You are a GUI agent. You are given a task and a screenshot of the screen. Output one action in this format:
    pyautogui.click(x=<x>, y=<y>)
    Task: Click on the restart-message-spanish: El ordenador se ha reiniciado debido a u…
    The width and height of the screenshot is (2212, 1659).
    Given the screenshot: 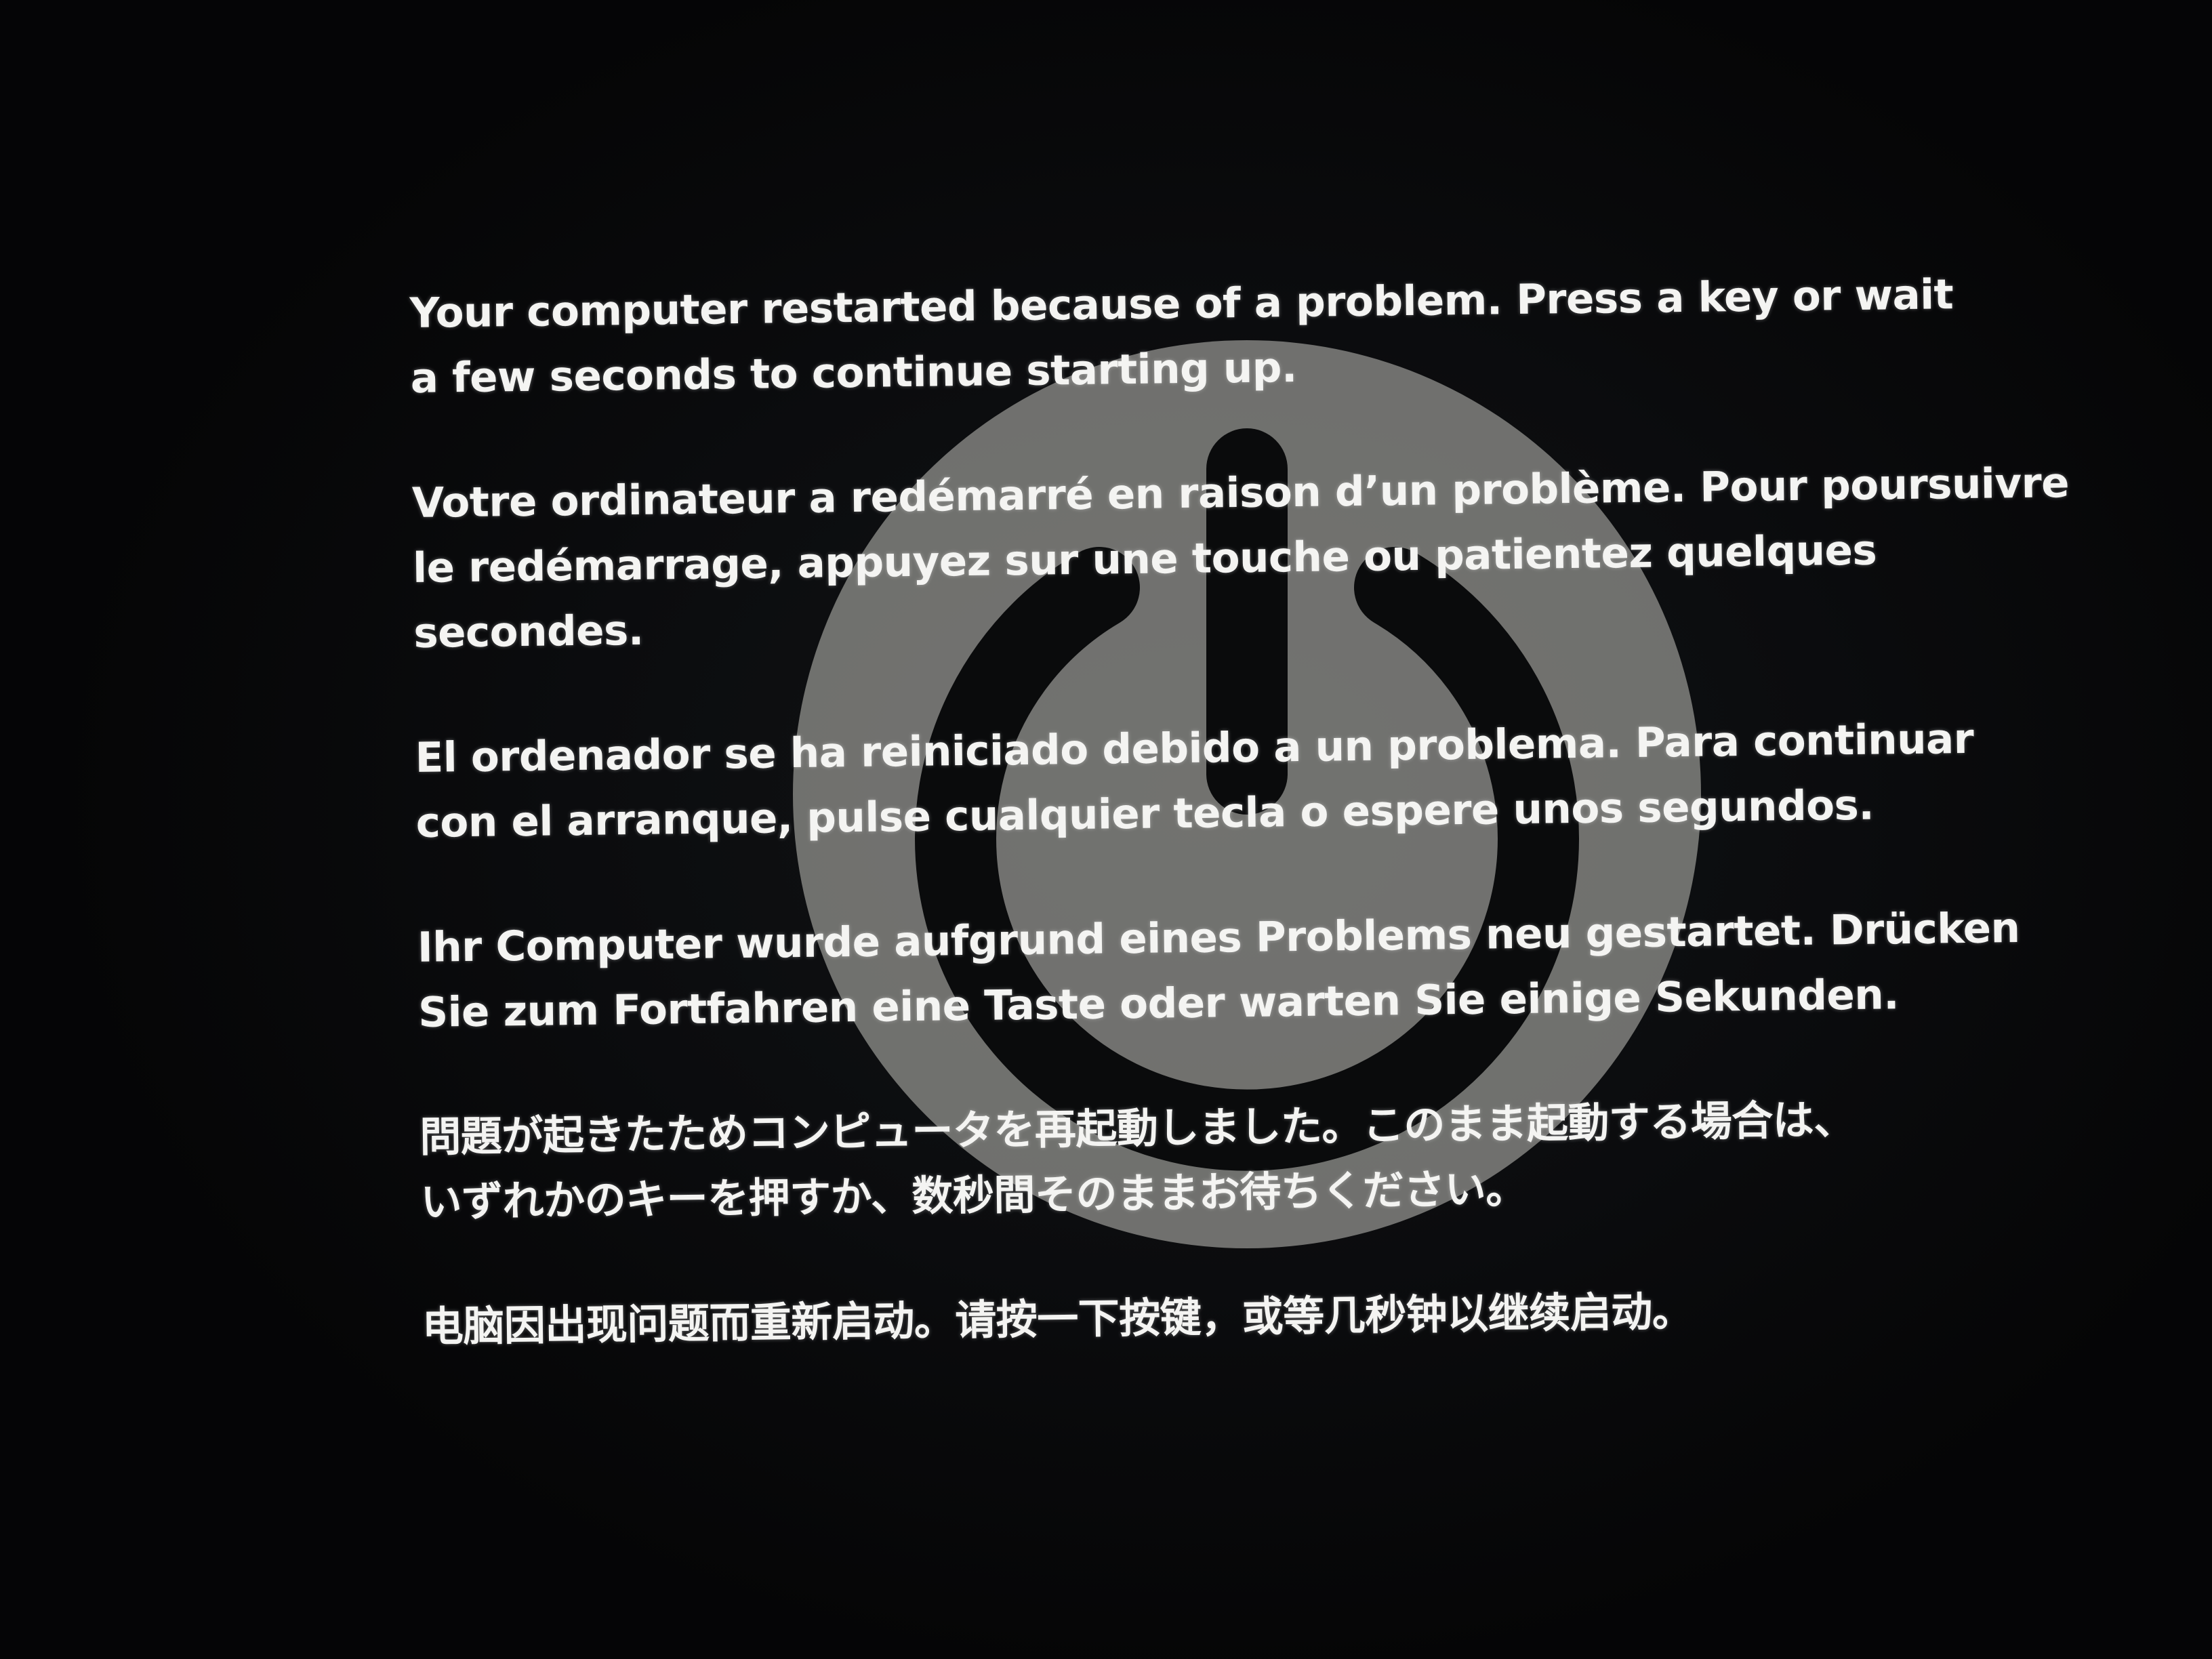 What is the action you would take?
    pyautogui.click(x=1194, y=781)
    